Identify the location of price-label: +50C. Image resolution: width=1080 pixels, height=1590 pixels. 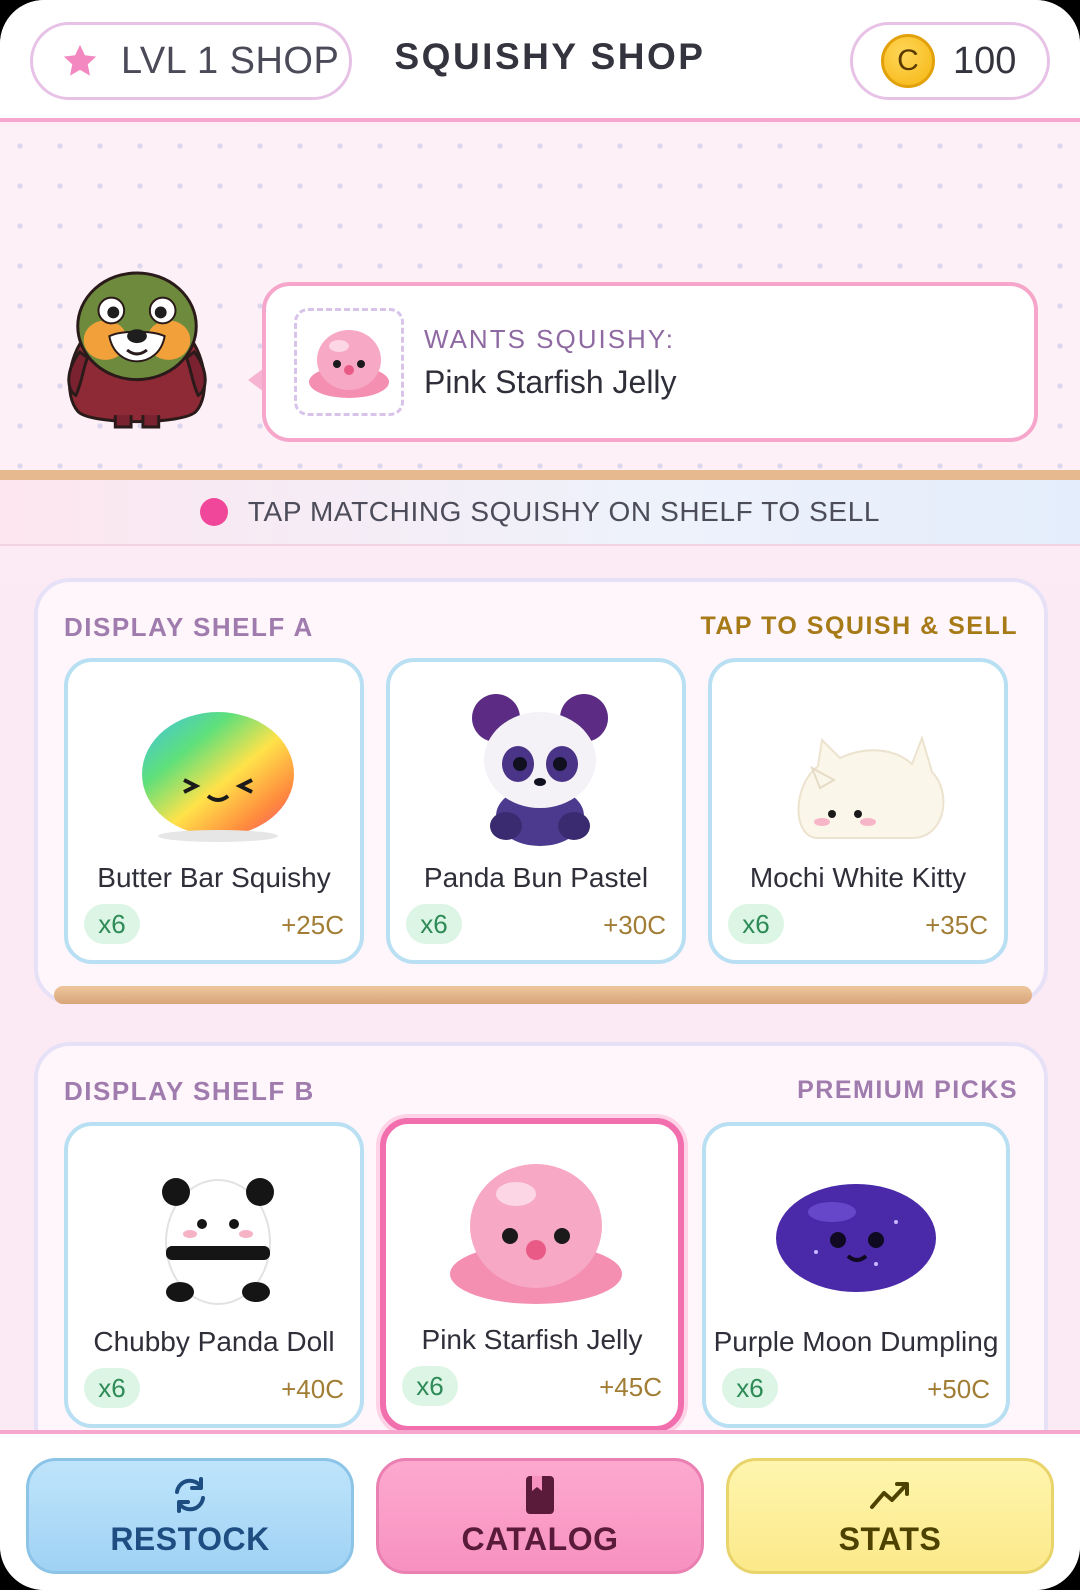
(958, 1389).